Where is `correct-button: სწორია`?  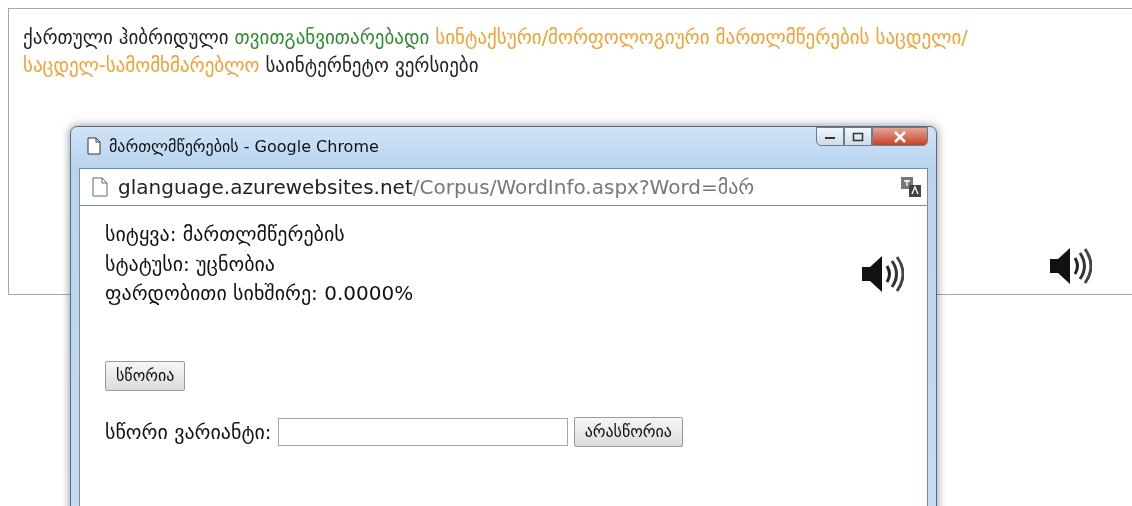
correct-button: სწორია is located at coordinates (145, 375).